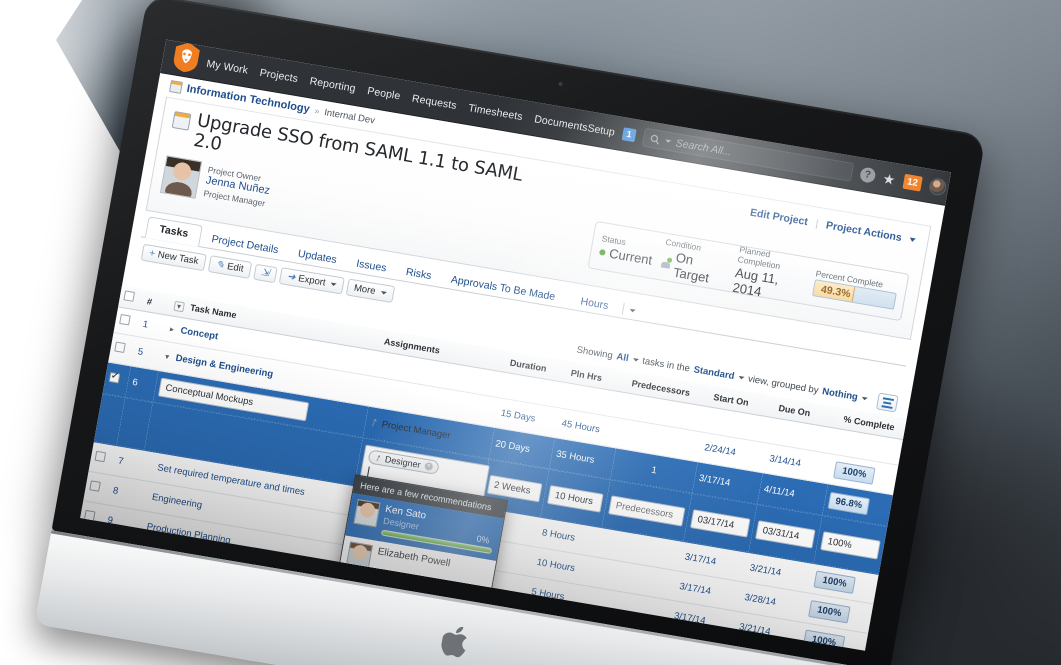 This screenshot has width=1061, height=665. Describe the element at coordinates (152, 253) in the screenshot. I see `plus-icon: +` at that location.